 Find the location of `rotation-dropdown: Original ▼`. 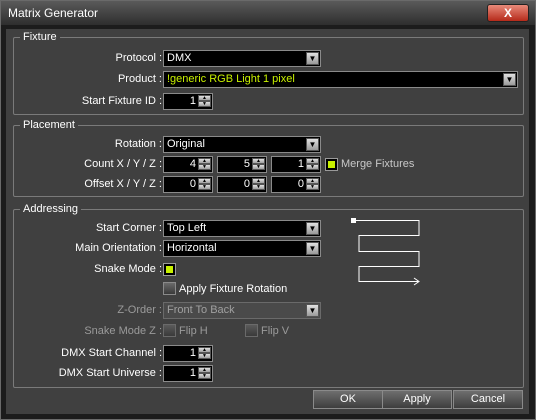

rotation-dropdown: Original ▼ is located at coordinates (242, 144).